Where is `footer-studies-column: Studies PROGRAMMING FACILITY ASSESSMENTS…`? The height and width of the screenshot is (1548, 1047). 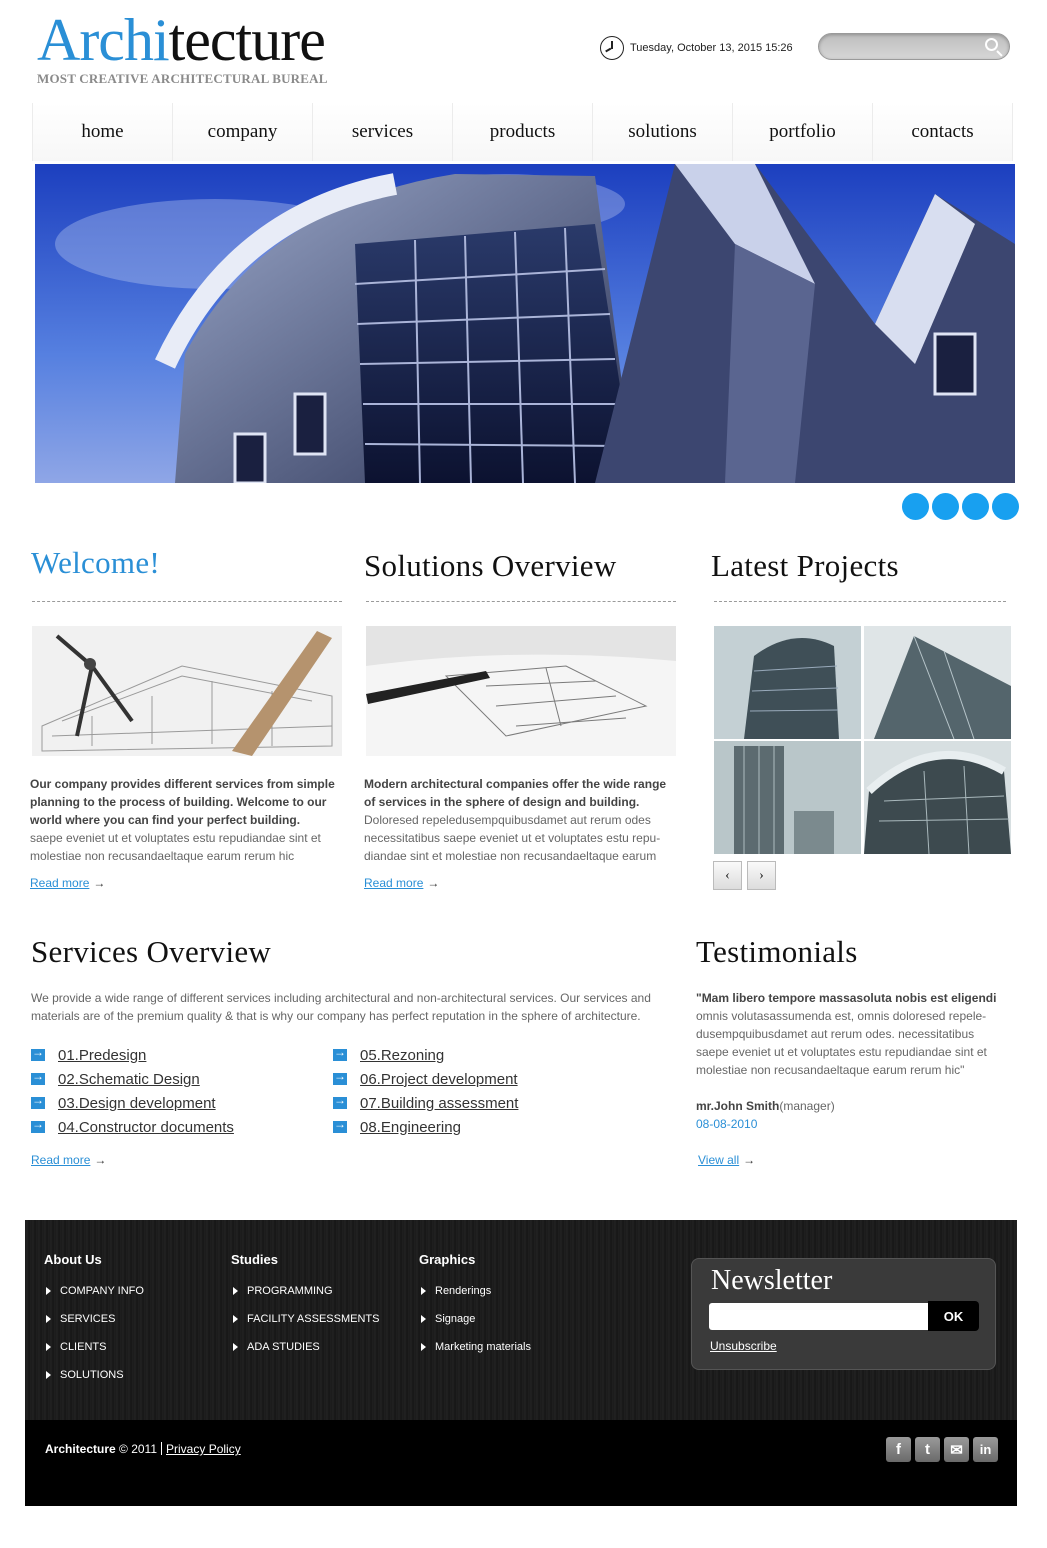
footer-studies-column: Studies PROGRAMMING FACILITY ASSESSMENTS… is located at coordinates (305, 1310).